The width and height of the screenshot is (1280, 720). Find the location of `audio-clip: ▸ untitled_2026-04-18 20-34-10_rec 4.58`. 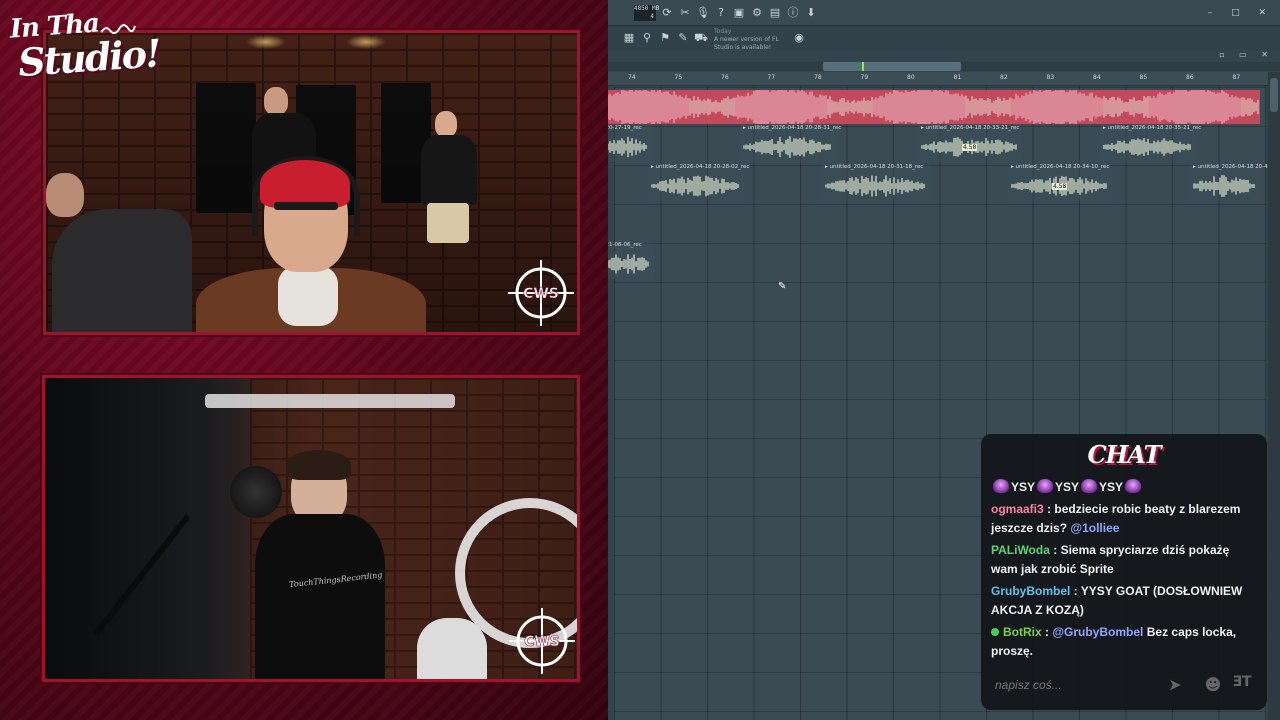

audio-clip: ▸ untitled_2026-04-18 20-34-10_rec 4.58 is located at coordinates (1060, 182).